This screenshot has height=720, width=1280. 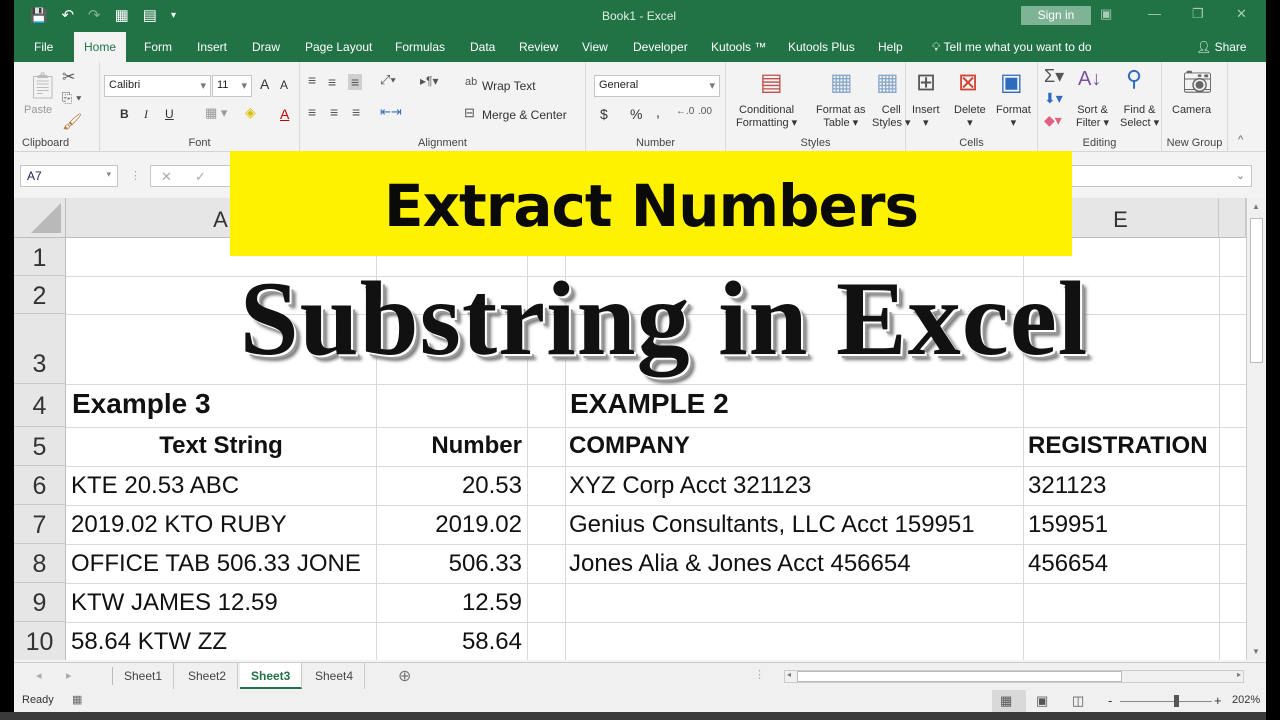 What do you see at coordinates (604, 114) in the screenshot?
I see `currency-button: $` at bounding box center [604, 114].